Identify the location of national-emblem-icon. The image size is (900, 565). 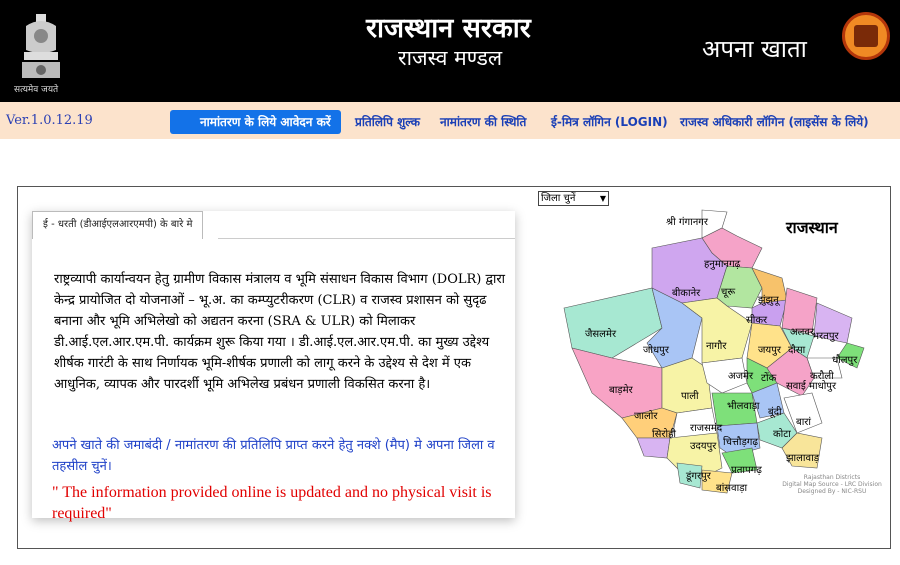
(41, 46).